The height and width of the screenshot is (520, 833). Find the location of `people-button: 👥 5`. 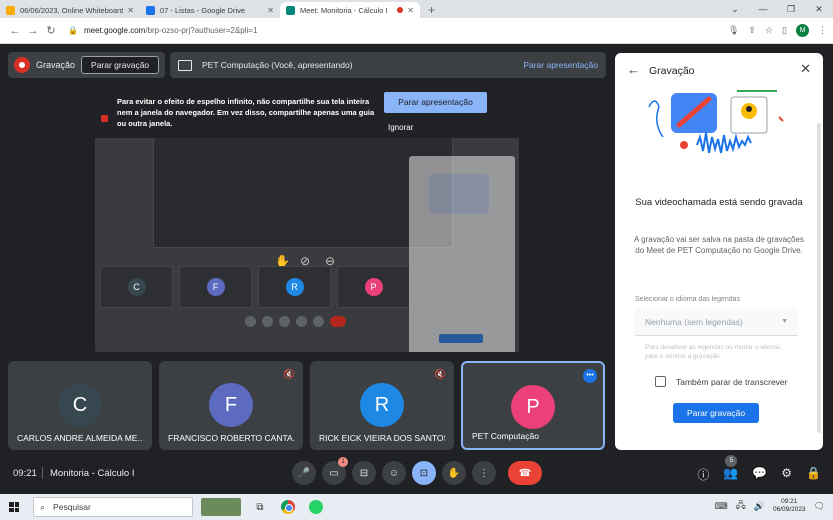

people-button: 👥 5 is located at coordinates (730, 469).